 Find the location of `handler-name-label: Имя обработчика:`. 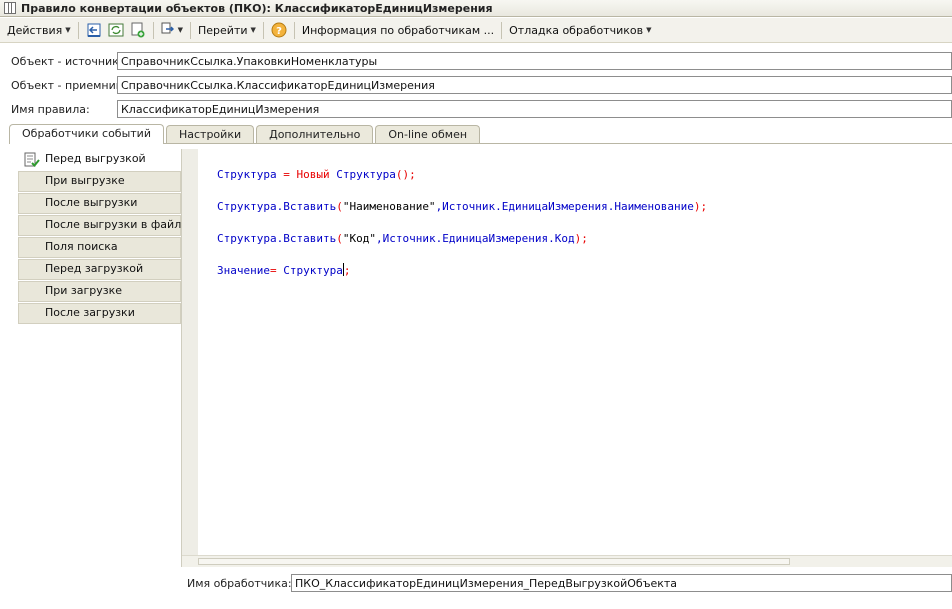

handler-name-label: Имя обработчика: is located at coordinates (239, 583).